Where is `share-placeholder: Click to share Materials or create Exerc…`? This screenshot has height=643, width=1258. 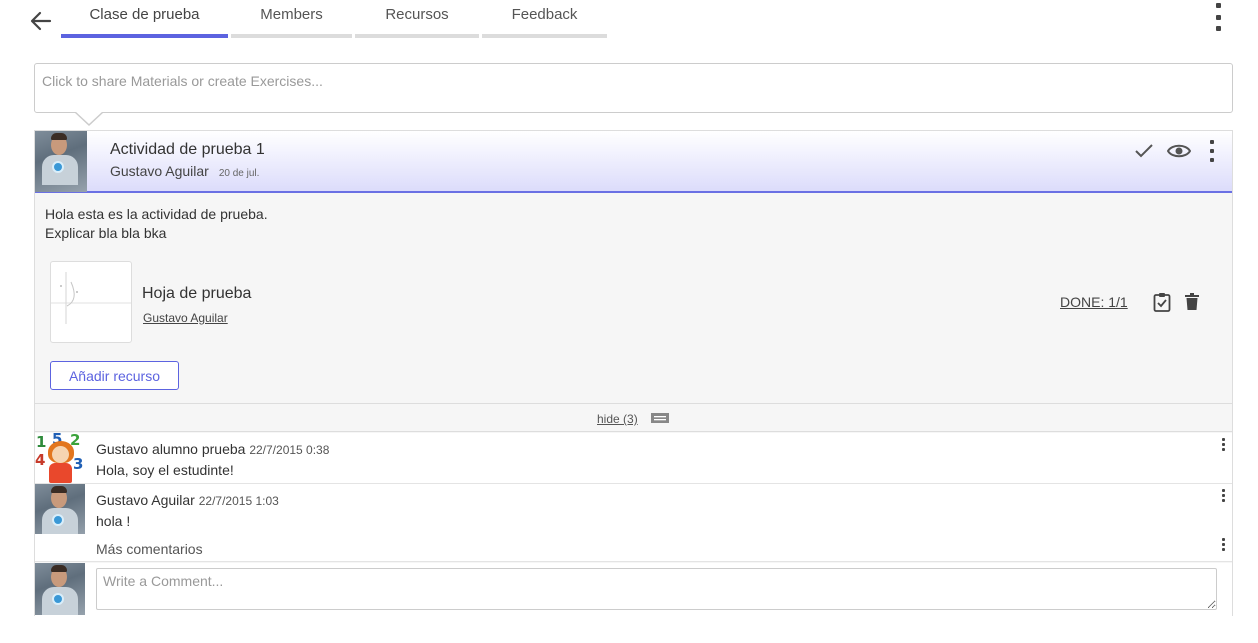 share-placeholder: Click to share Materials or create Exerc… is located at coordinates (182, 81).